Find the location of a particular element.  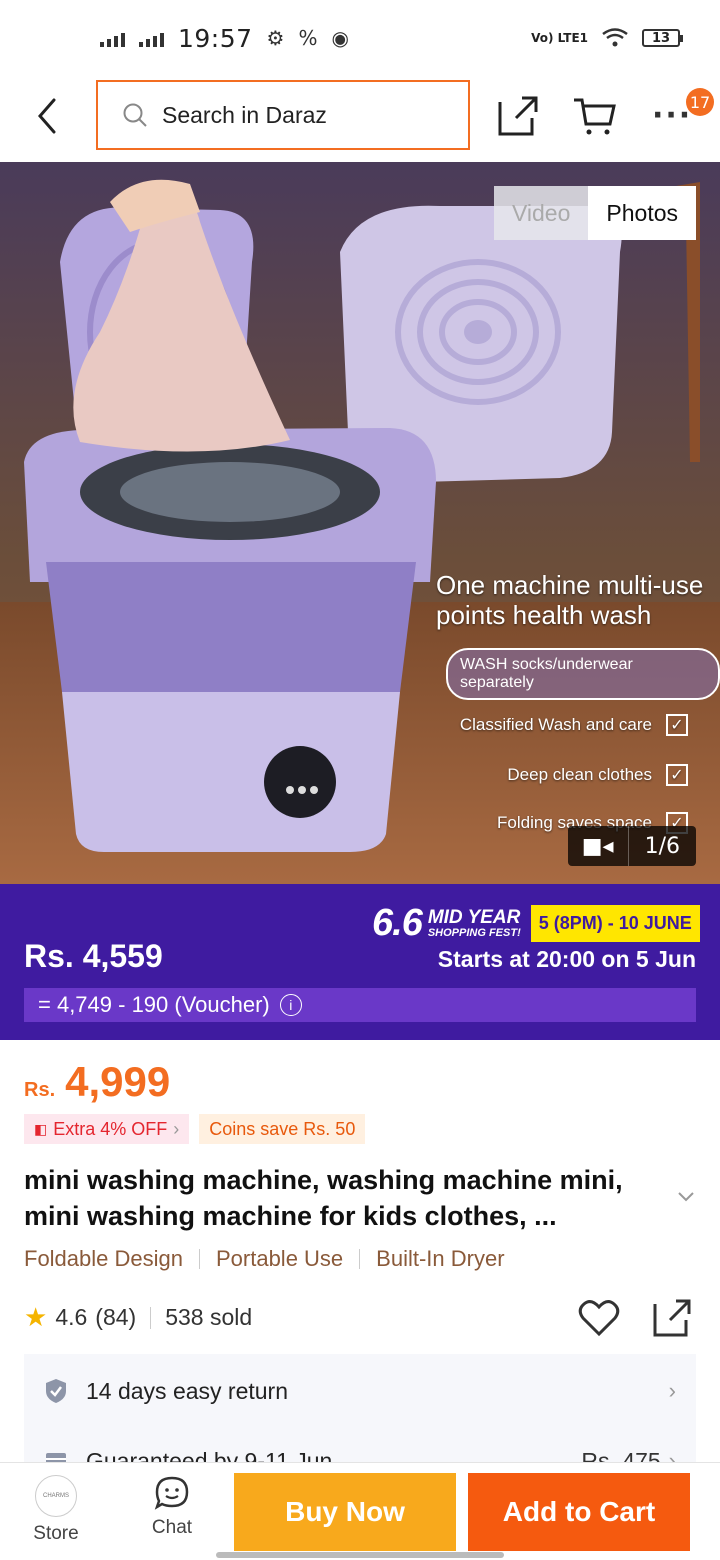

status-time: 19:57 is located at coordinates (215, 38).